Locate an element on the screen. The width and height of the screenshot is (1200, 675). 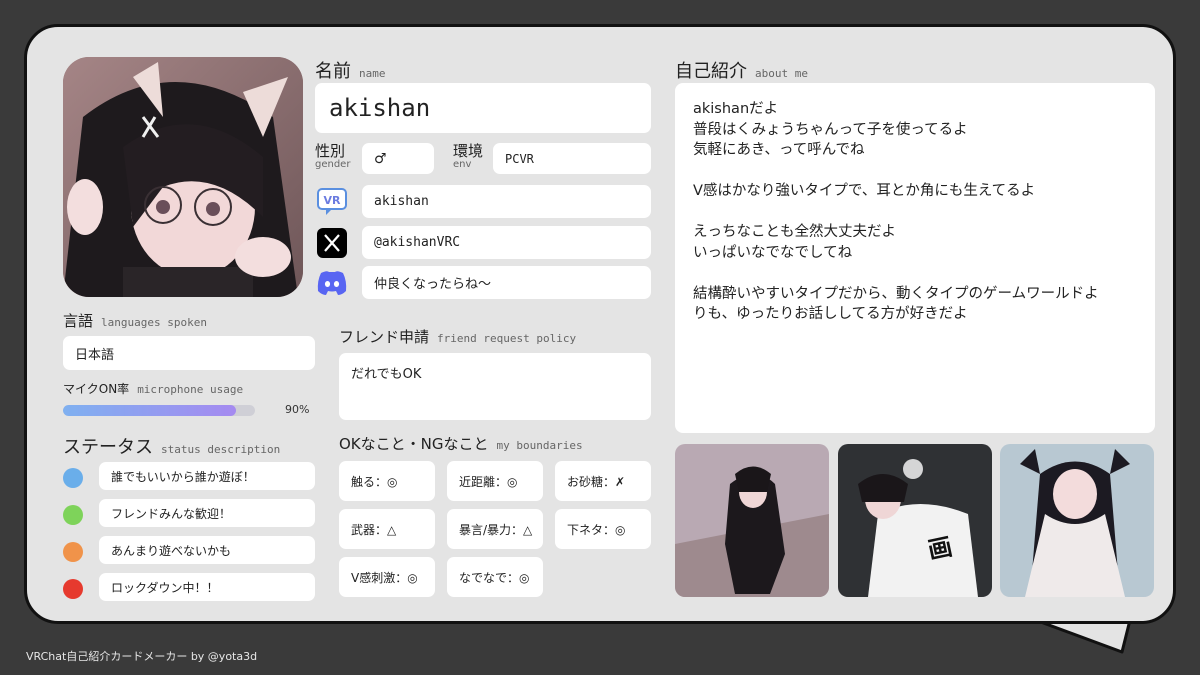
discord-field: 仲良くなったらね〜 is located at coordinates (506, 282).